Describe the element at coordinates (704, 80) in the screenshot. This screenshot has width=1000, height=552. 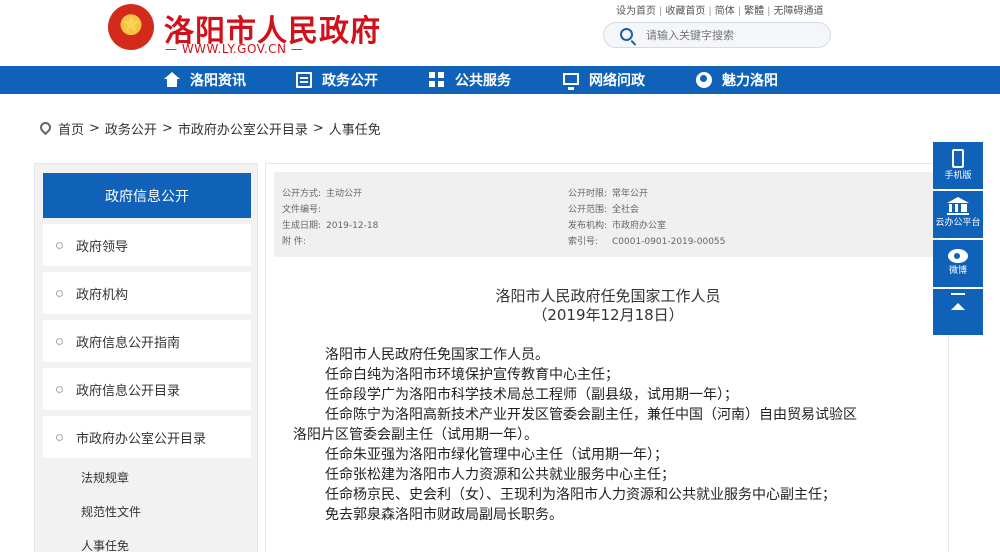
I see `globe-icon` at that location.